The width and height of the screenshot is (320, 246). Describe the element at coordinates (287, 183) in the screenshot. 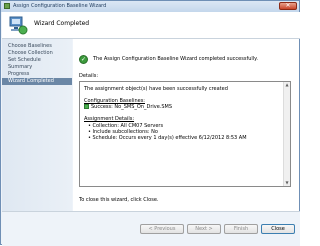

I see `scroll-down-arrow-icon: ▼` at that location.